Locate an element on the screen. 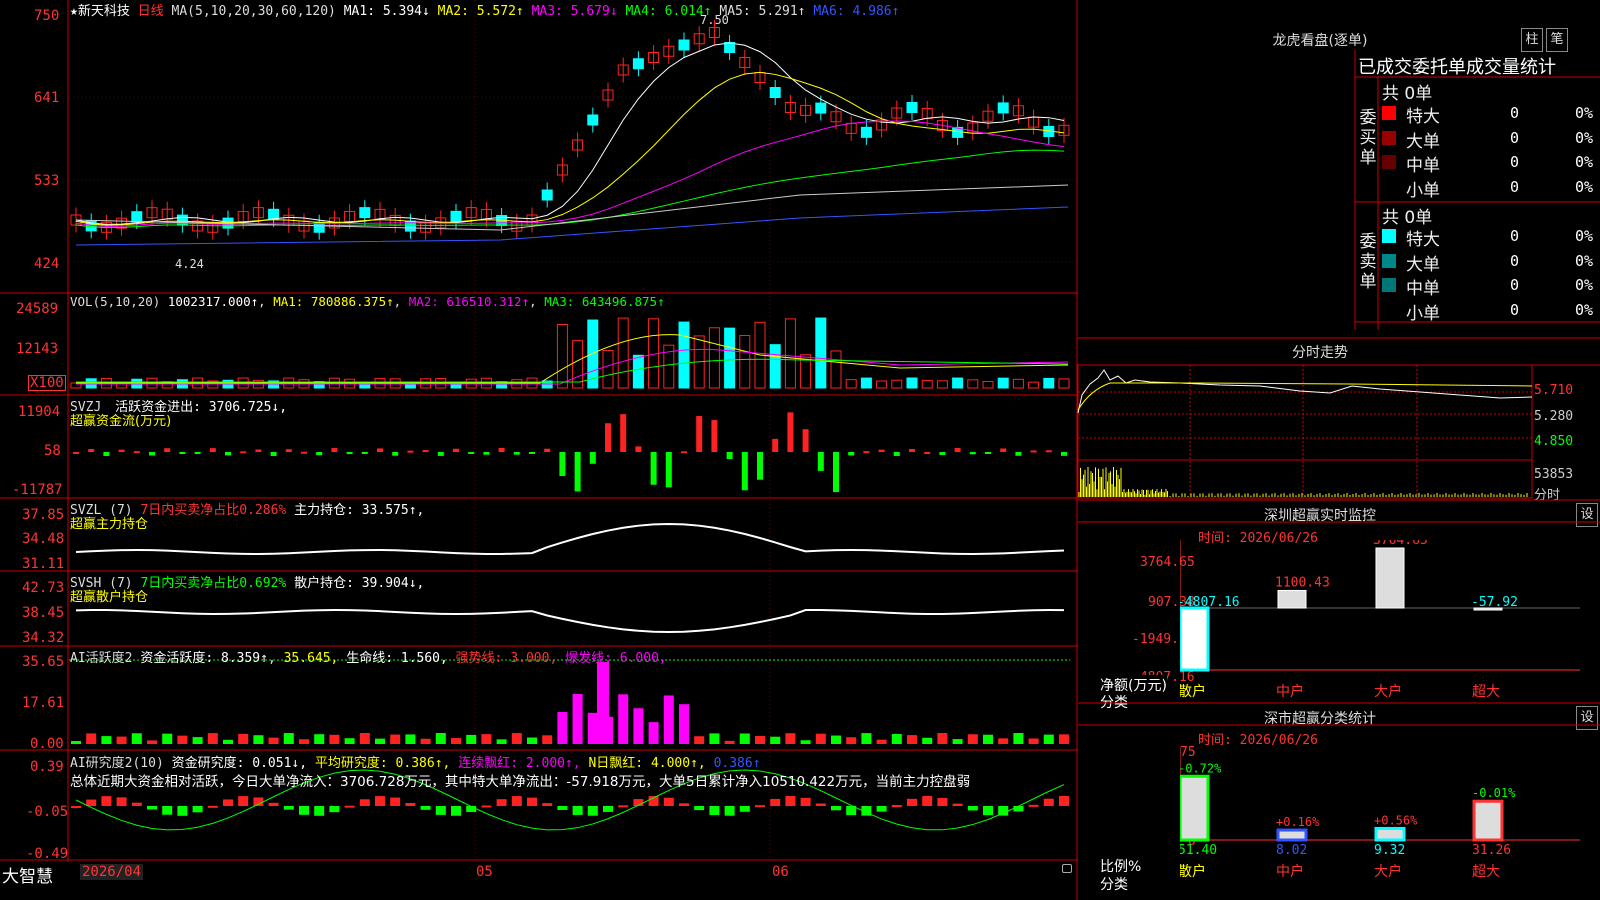  order-size-label: 小单 is located at coordinates (1423, 190).